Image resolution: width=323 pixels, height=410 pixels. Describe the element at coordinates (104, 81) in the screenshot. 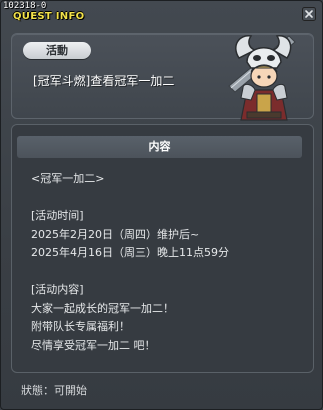

I see `quest-title: [冠军斗燃]查看冠军一加二` at that location.